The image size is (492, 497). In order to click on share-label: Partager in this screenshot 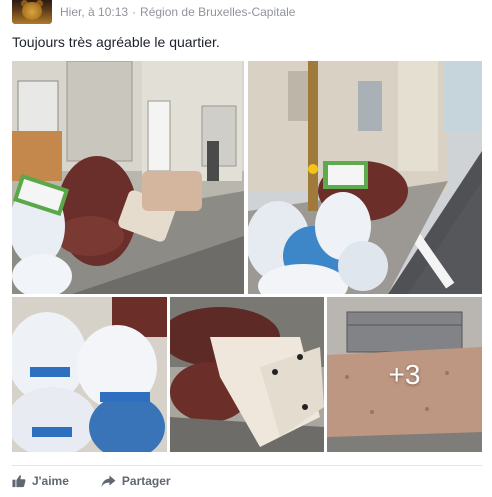, I will do `click(146, 481)`.